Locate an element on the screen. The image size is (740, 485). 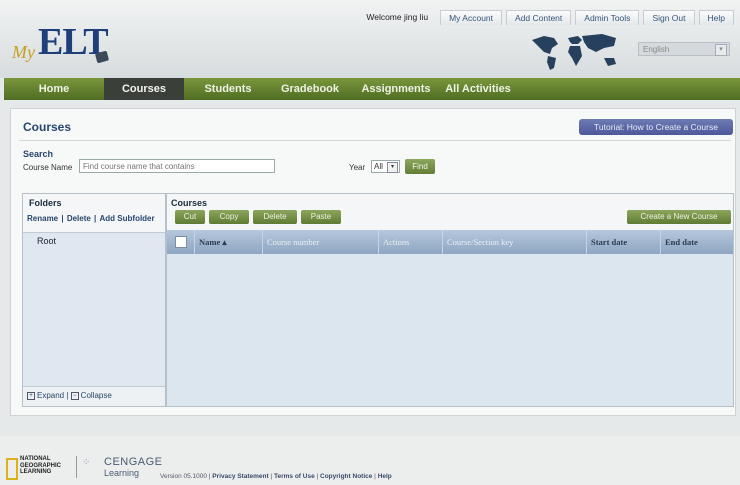
copy-button: Copy is located at coordinates (229, 217).